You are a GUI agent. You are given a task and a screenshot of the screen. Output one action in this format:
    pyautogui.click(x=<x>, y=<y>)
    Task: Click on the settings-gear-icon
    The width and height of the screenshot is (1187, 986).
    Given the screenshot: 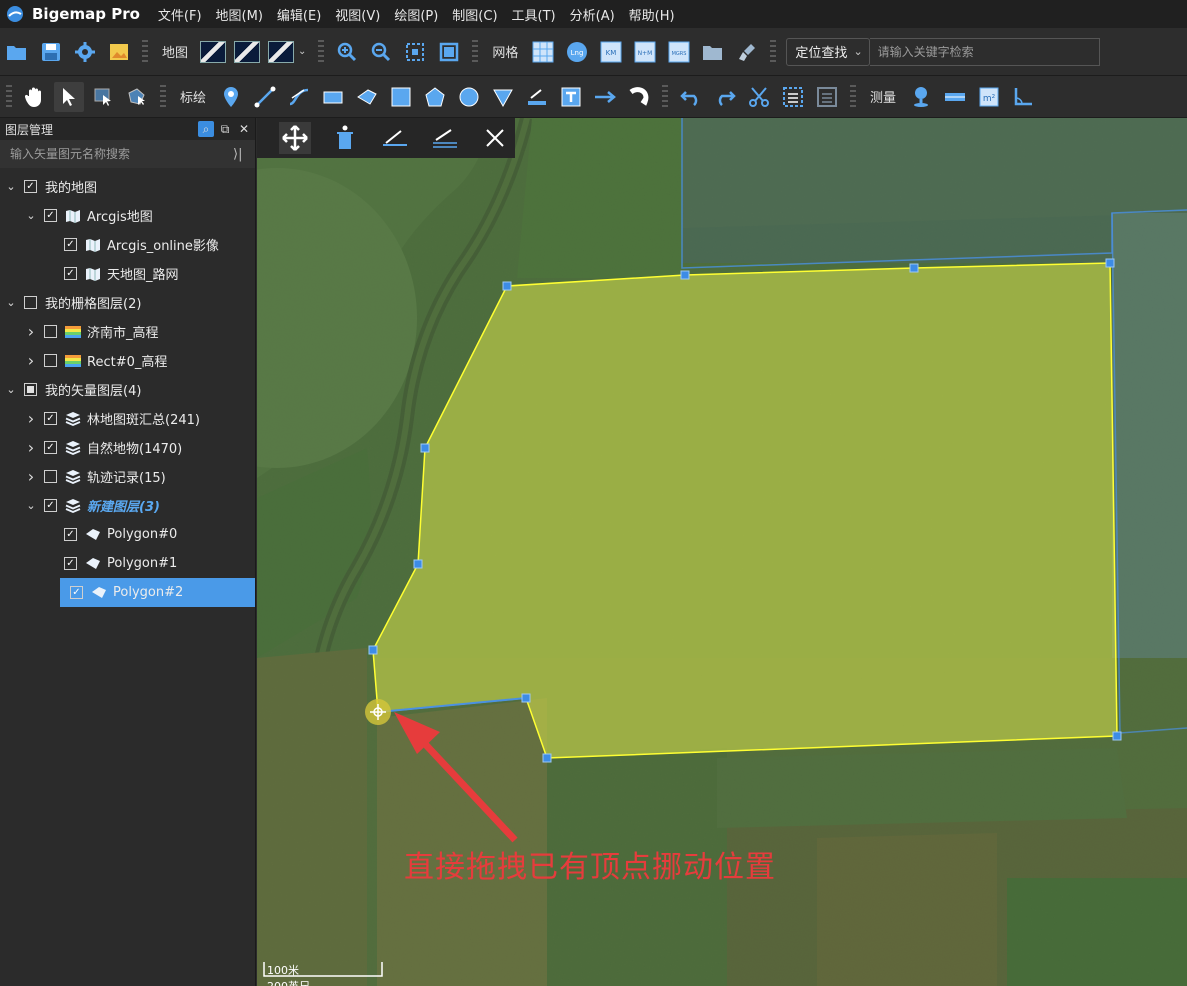 What is the action you would take?
    pyautogui.click(x=85, y=52)
    